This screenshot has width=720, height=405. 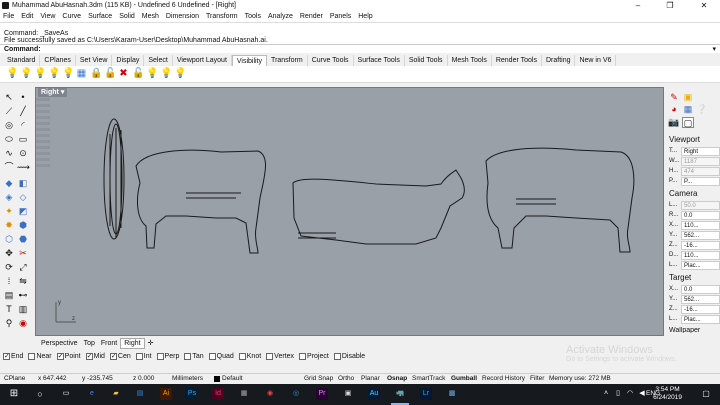 I want to click on tab-perspective: Perspective, so click(x=59, y=343).